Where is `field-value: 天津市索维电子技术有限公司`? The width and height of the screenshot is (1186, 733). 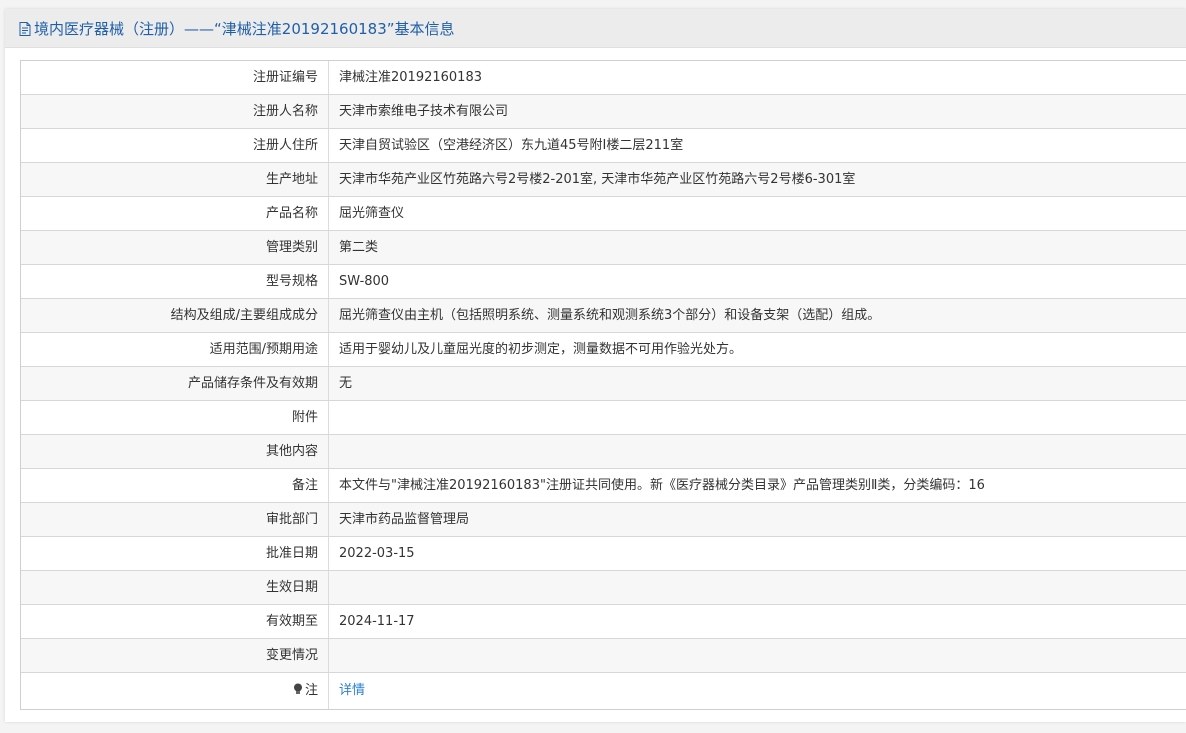 field-value: 天津市索维电子技术有限公司 is located at coordinates (424, 111).